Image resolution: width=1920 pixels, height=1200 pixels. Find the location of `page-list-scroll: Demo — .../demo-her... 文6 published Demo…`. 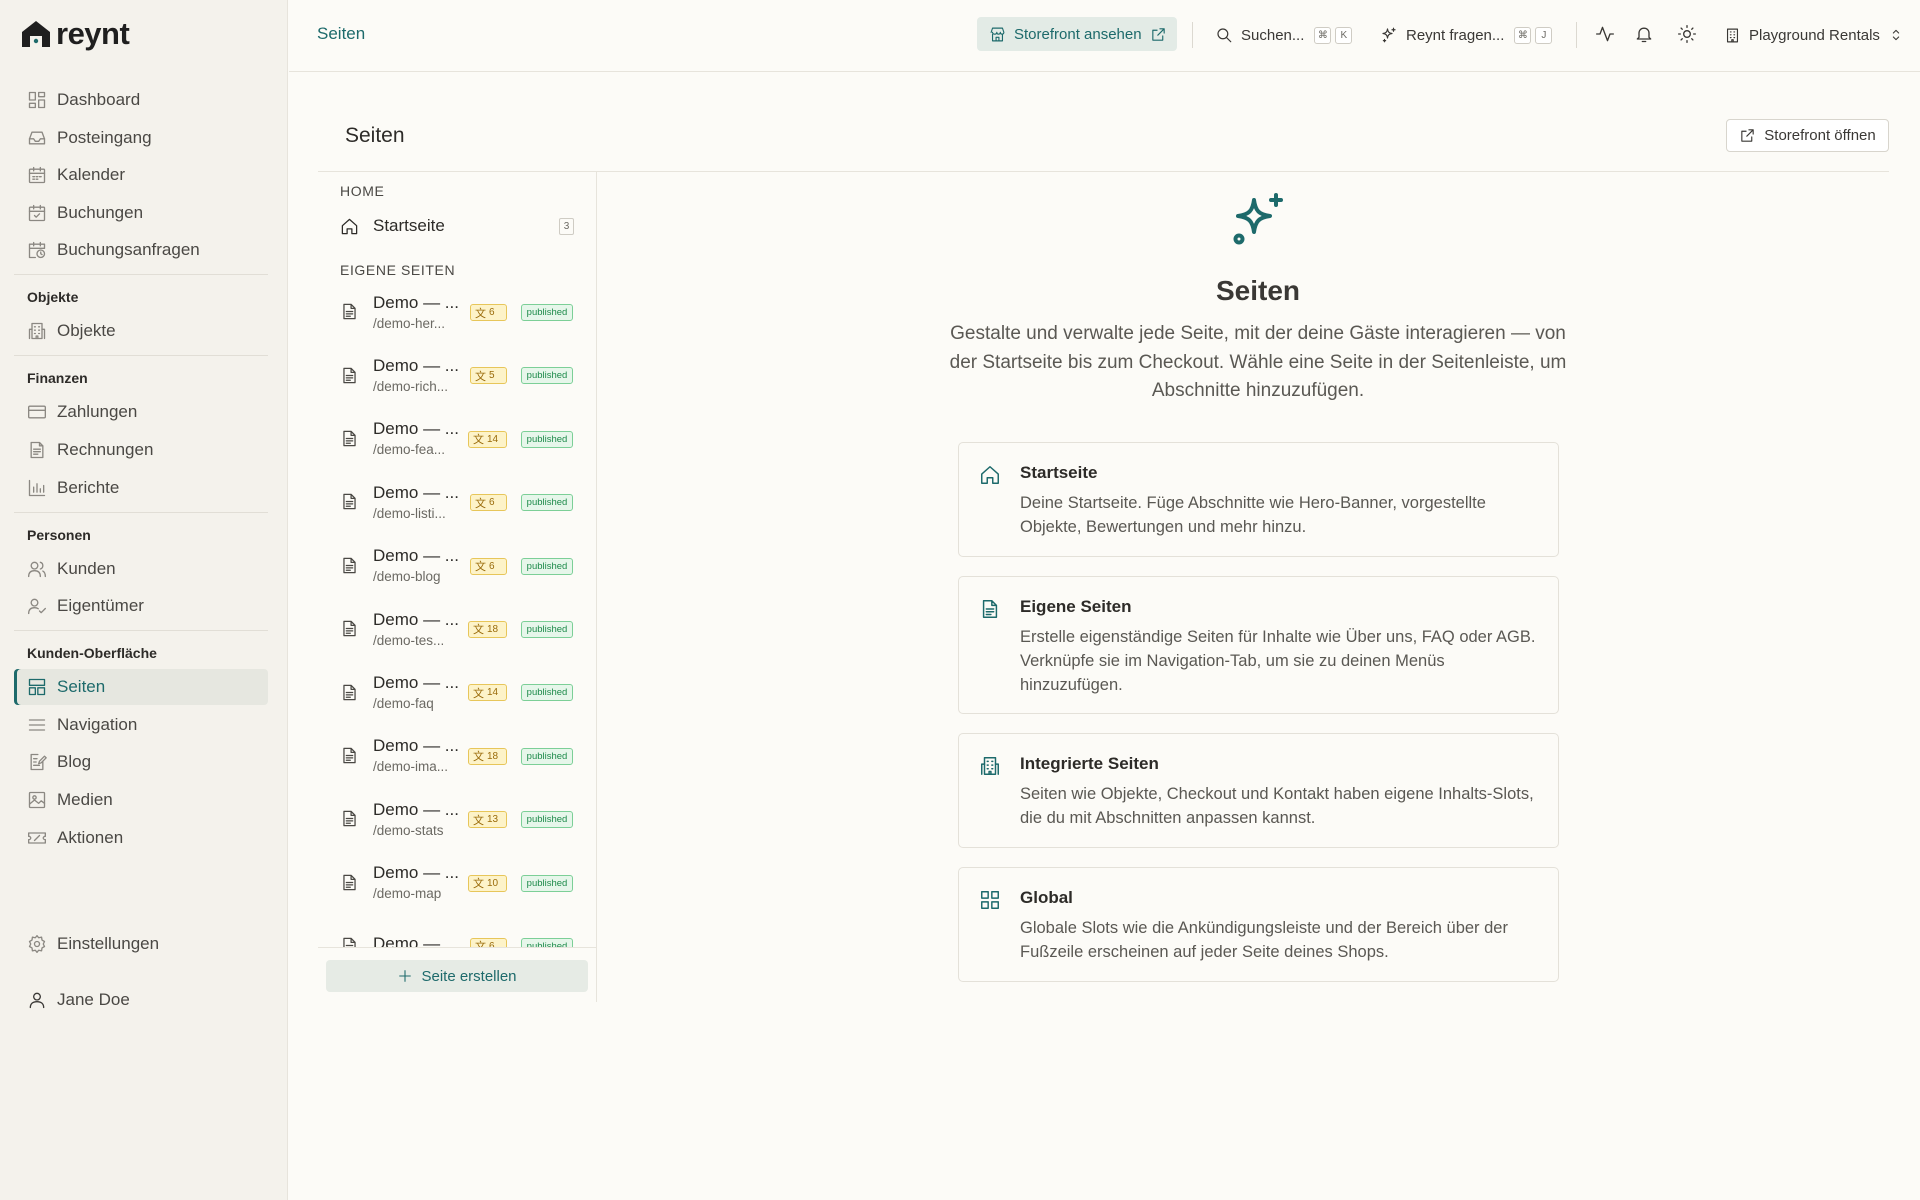

page-list-scroll: Demo — .../demo-her... 文6 published Demo… is located at coordinates (457, 613).